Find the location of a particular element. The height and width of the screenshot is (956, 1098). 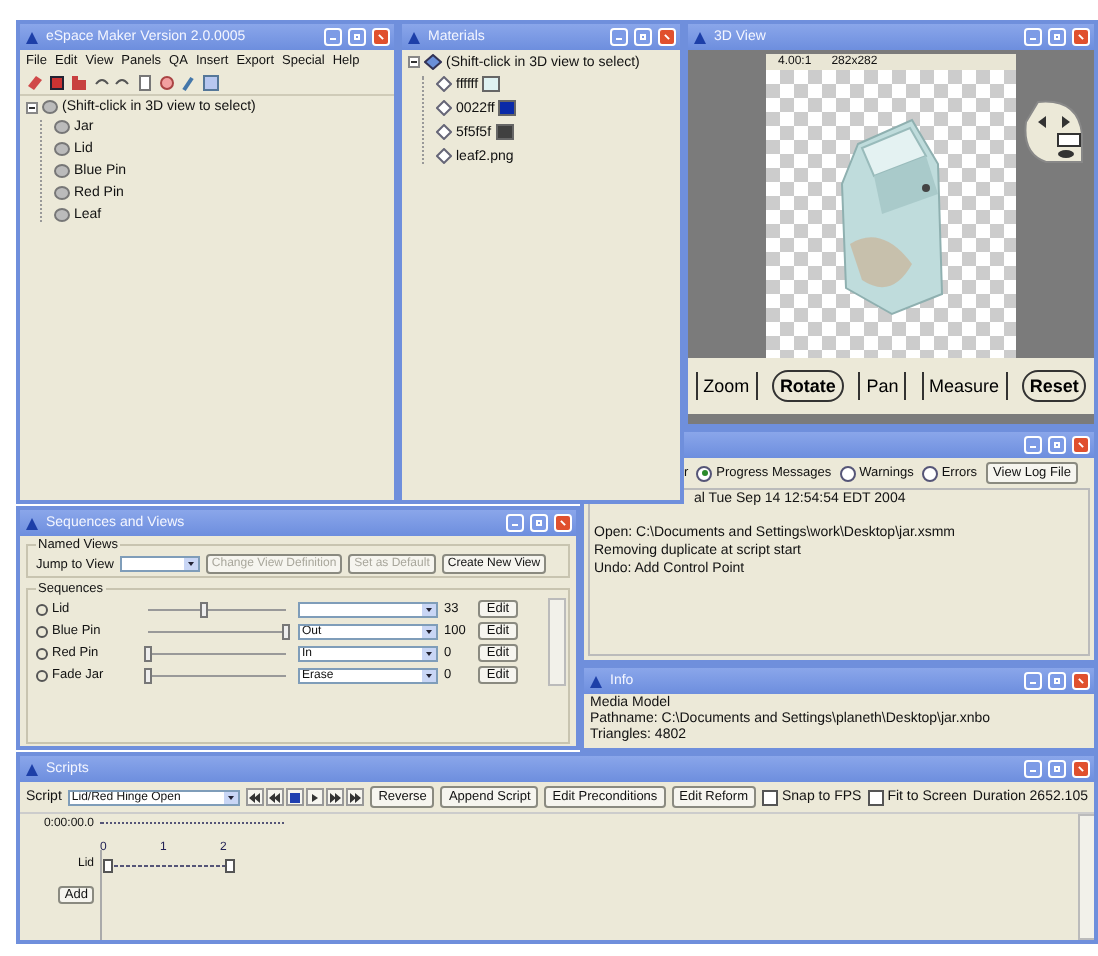

pan-tool: Pan is located at coordinates (882, 386).